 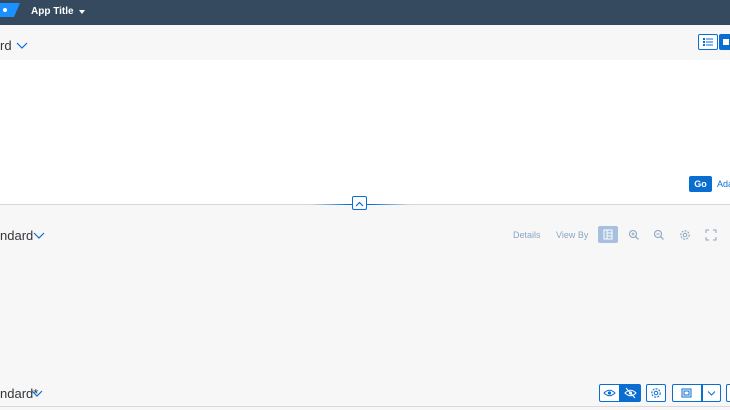 What do you see at coordinates (39, 236) in the screenshot?
I see `chart-variant-chevron-down-icon` at bounding box center [39, 236].